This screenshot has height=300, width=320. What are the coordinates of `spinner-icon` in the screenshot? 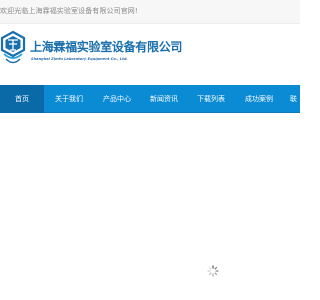 It's located at (213, 271).